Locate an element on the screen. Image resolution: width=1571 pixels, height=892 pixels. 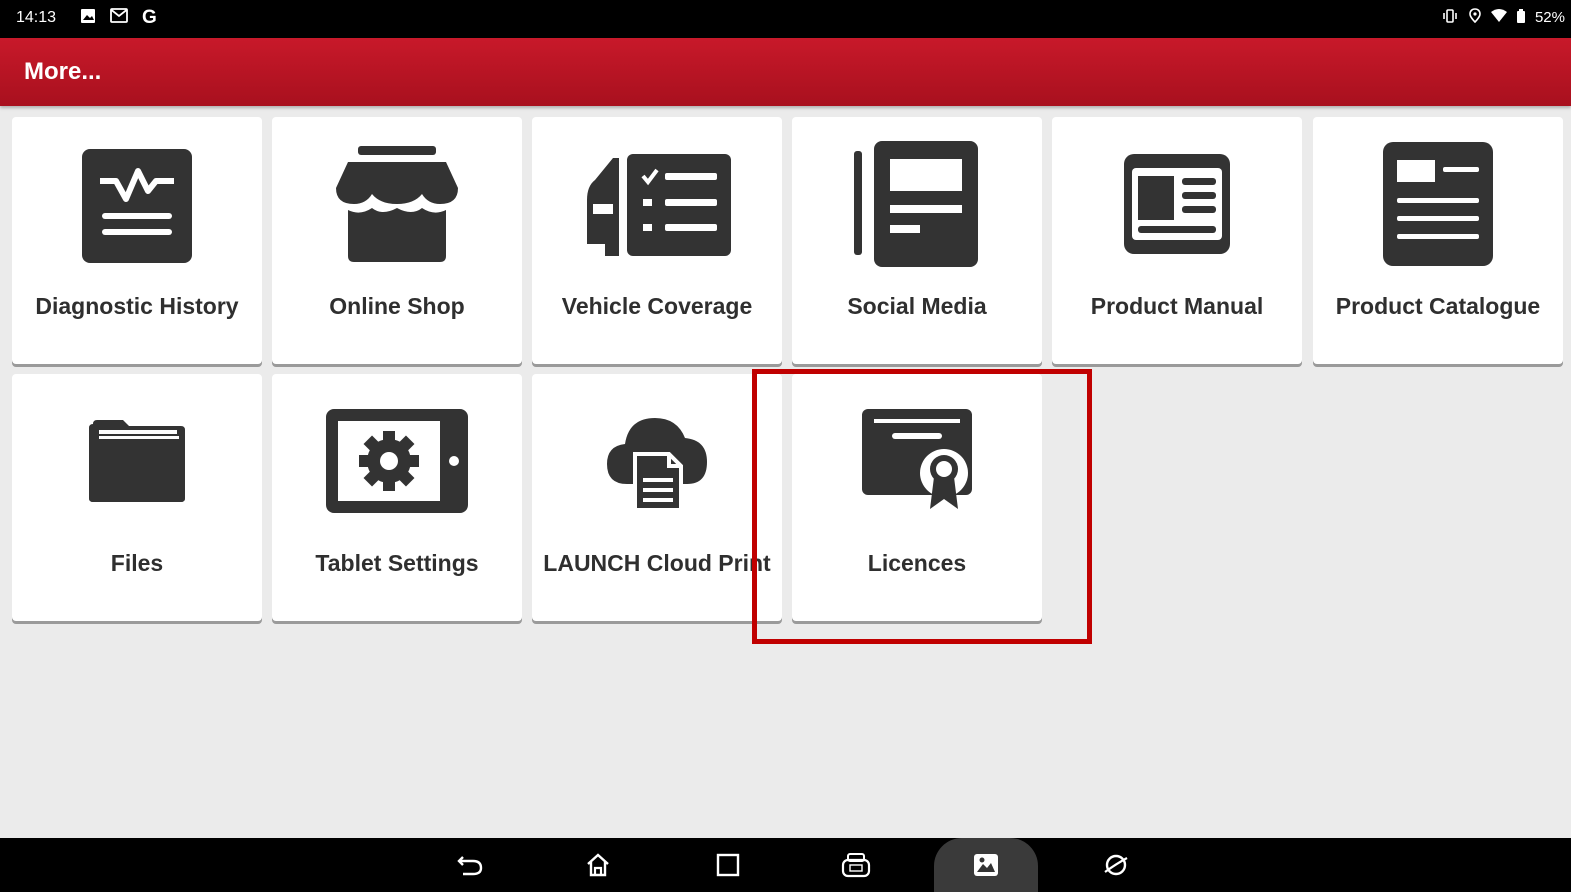
tile-label: Tablet Settings is located at coordinates (397, 563).